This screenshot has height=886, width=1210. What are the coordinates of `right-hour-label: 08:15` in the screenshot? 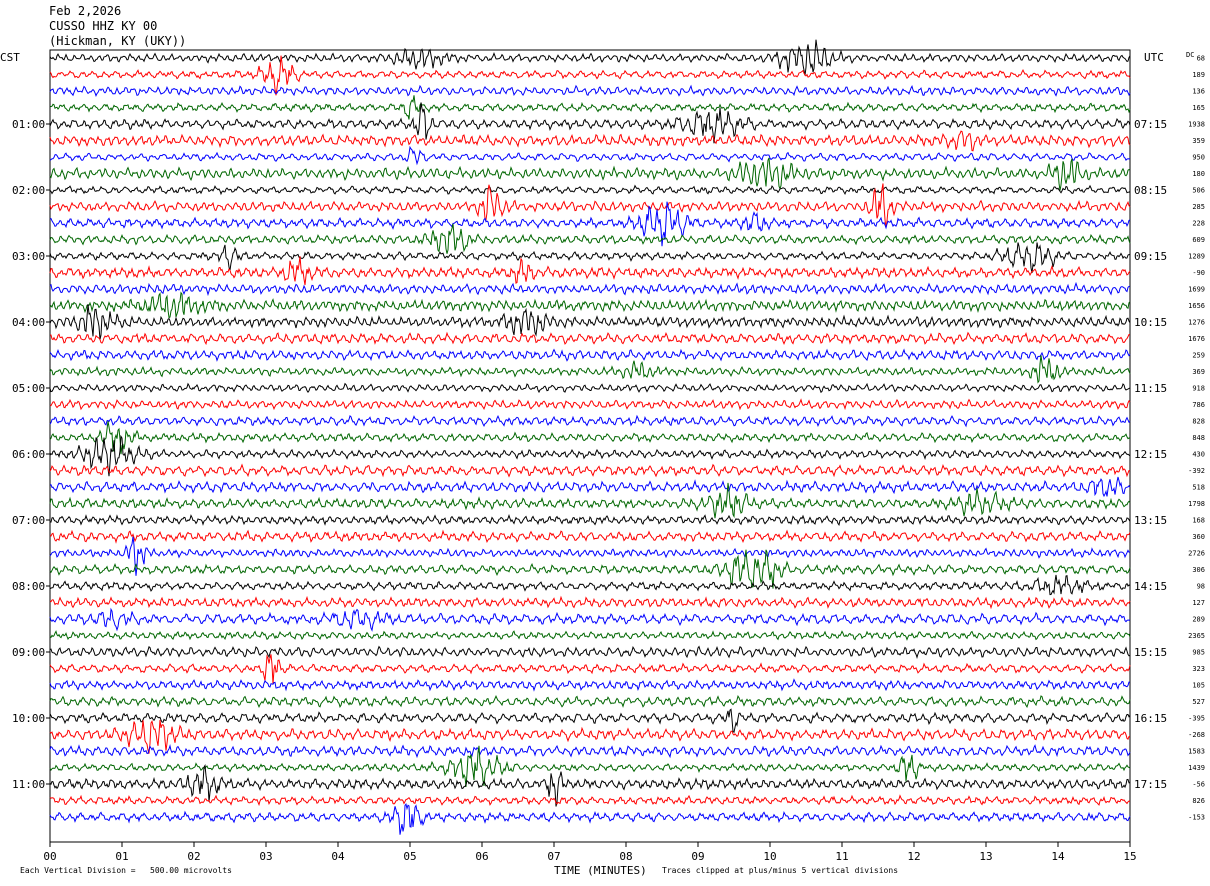 It's located at (1150, 190).